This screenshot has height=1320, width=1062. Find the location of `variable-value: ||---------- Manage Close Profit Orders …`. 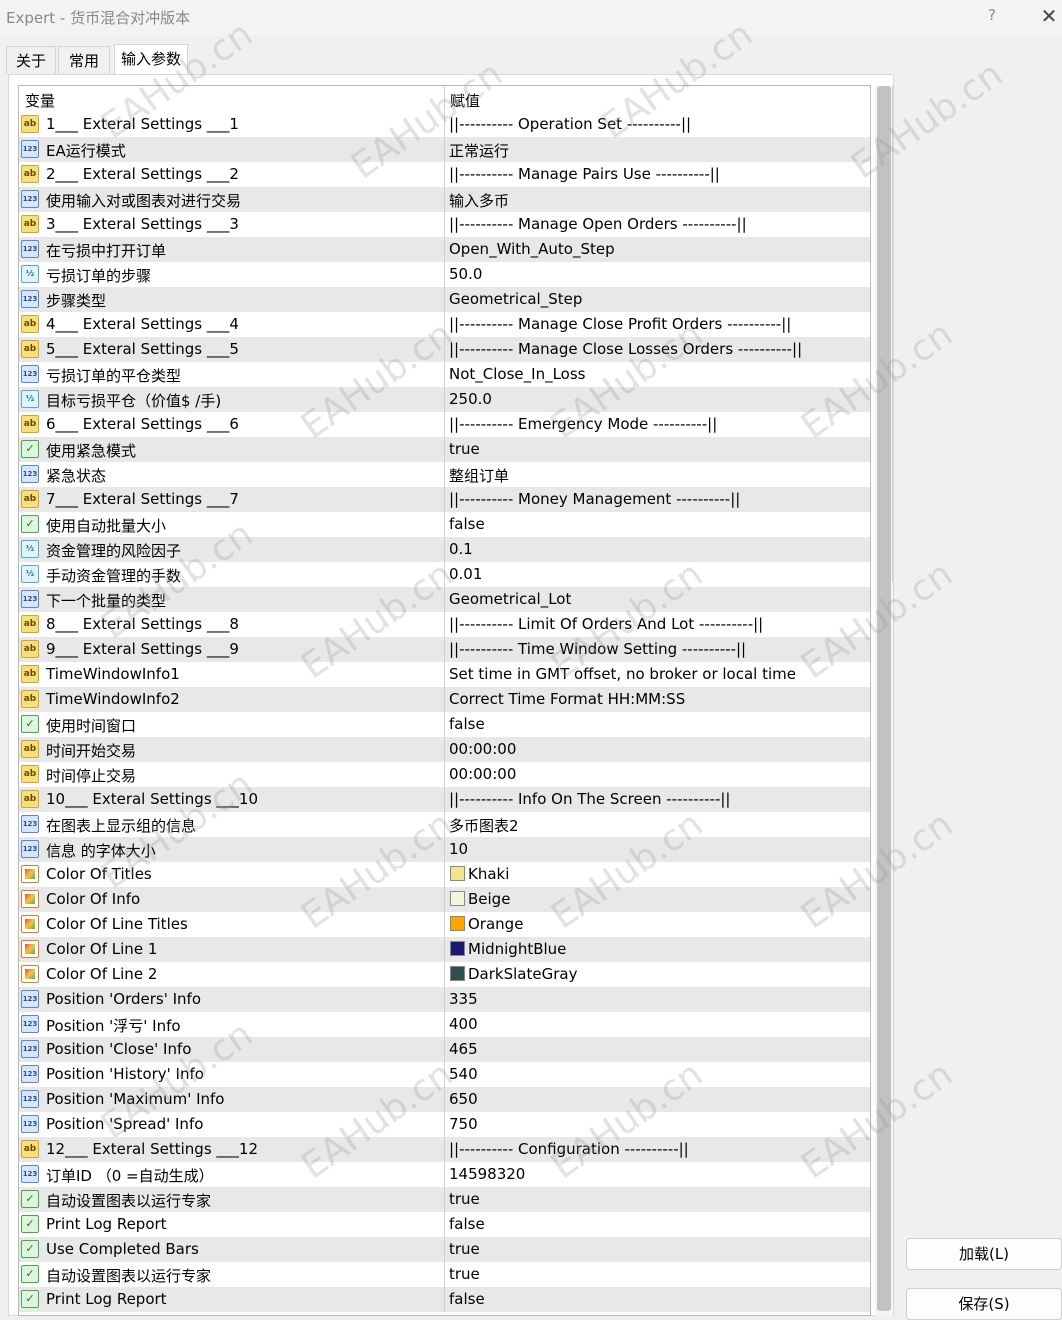

variable-value: ||---------- Manage Close Profit Orders … is located at coordinates (620, 324).